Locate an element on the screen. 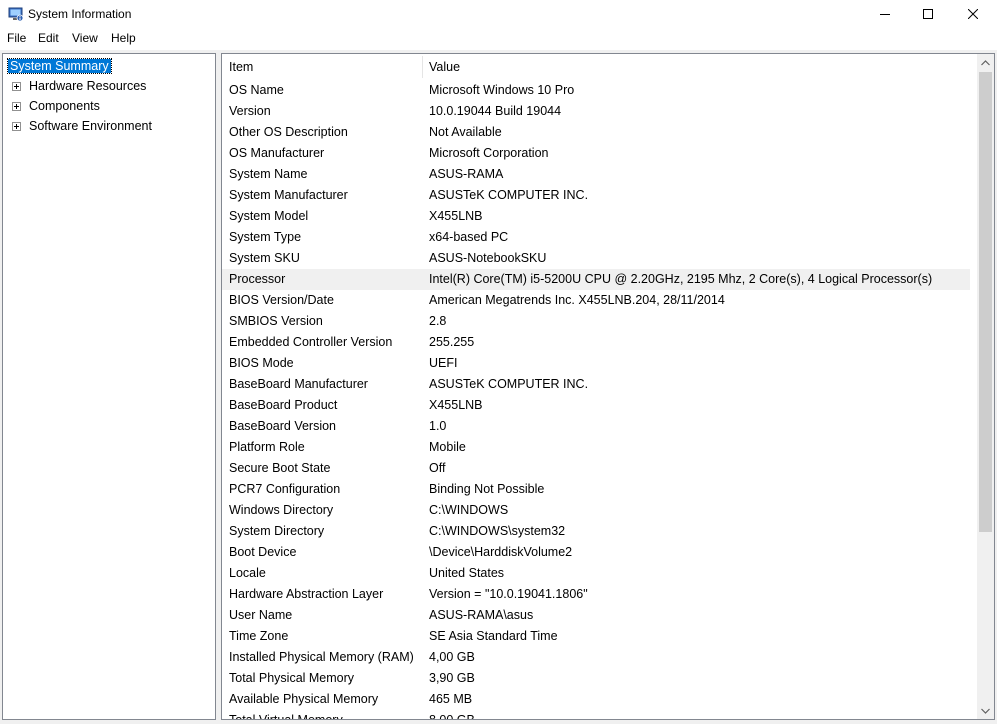 Image resolution: width=997 pixels, height=724 pixels. vertical-scrollbar is located at coordinates (985, 386).